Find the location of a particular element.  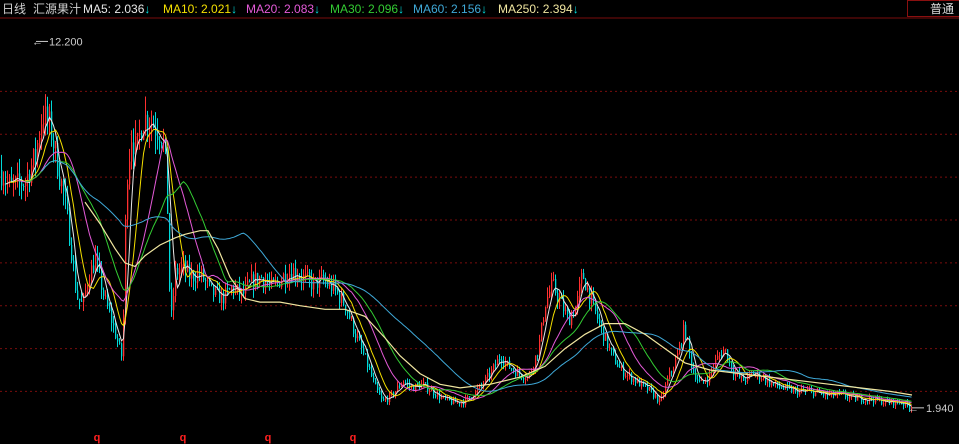

high-price-label: 12.200 is located at coordinates (66, 42).